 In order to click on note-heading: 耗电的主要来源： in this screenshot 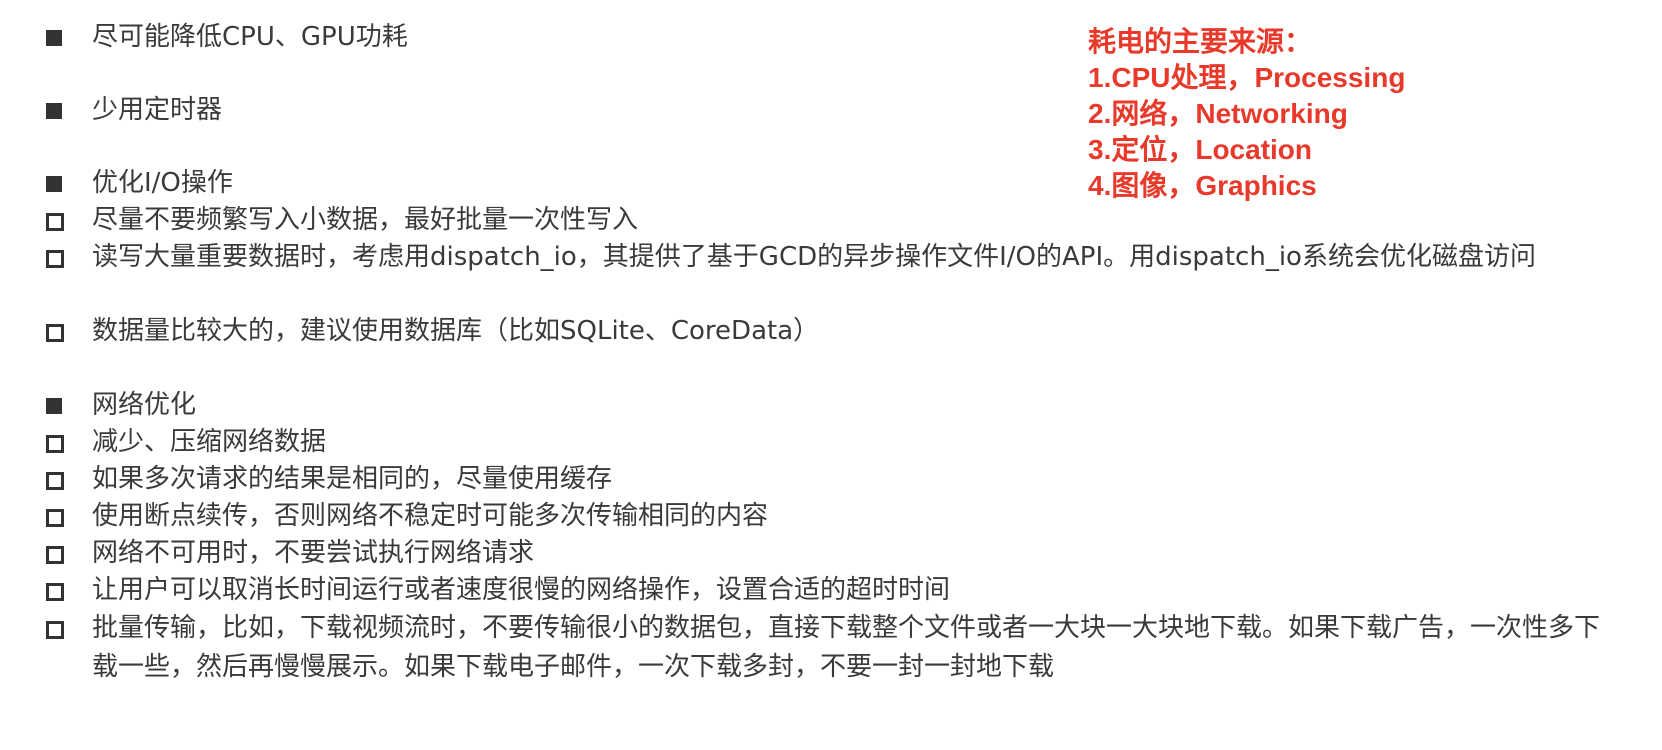, I will do `click(1200, 41)`.